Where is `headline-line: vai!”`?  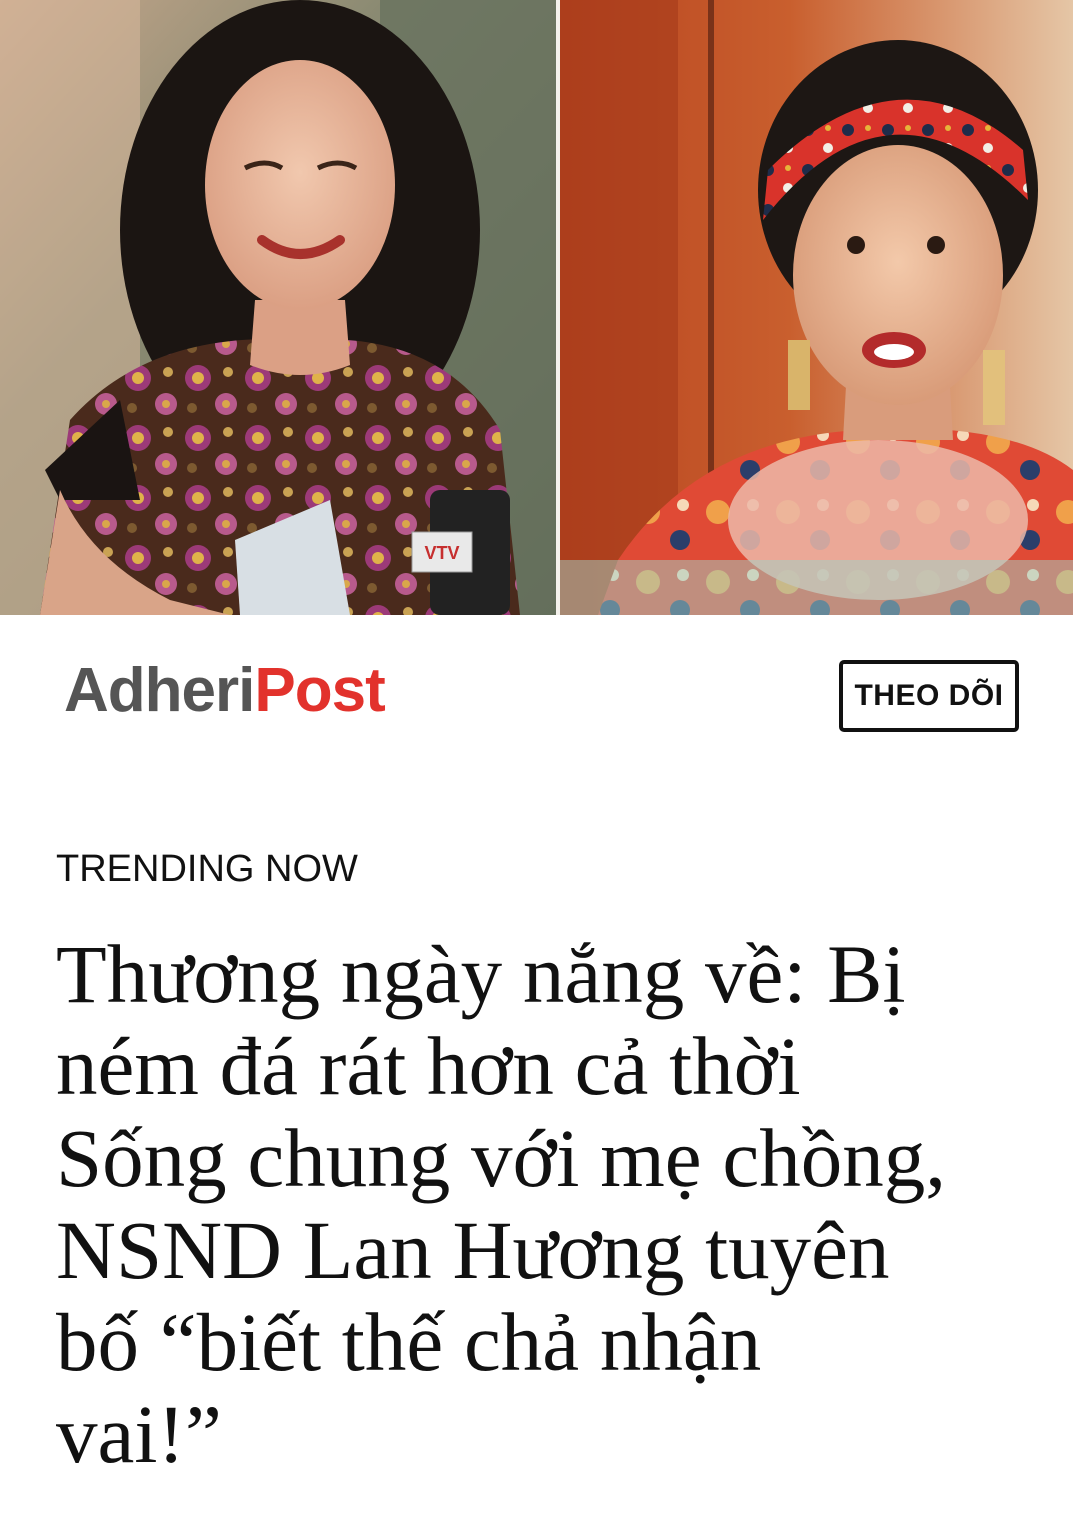 headline-line: vai!” is located at coordinates (139, 1434).